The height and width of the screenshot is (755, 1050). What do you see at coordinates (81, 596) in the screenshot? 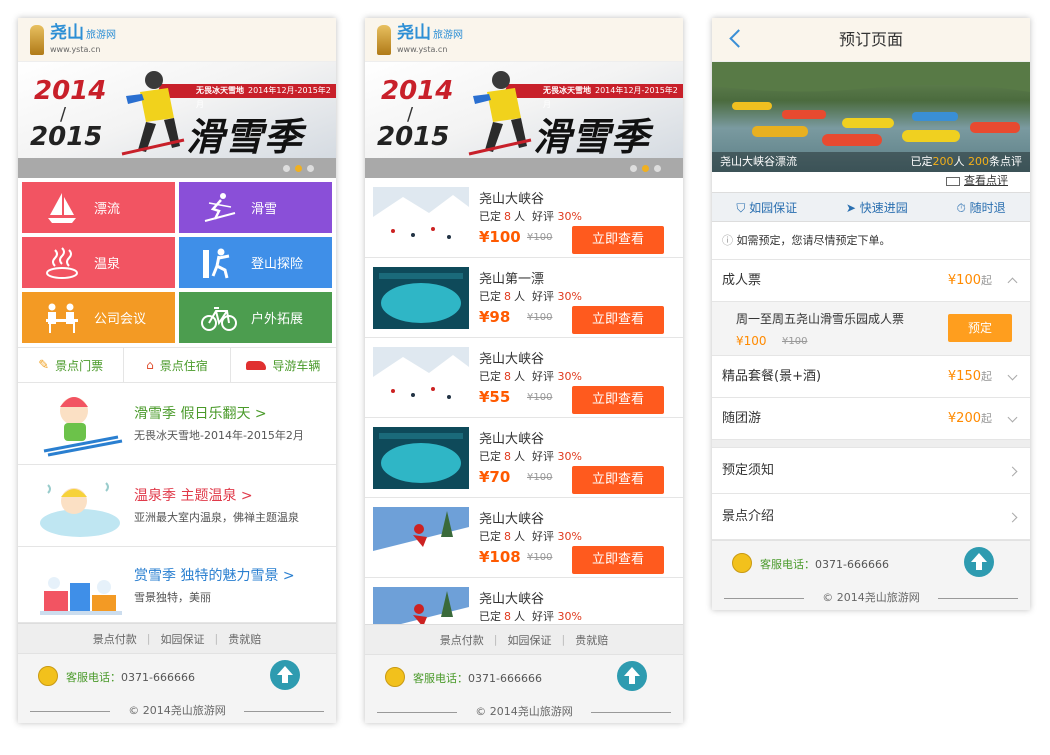
I see `snow-scene-illustration` at bounding box center [81, 596].